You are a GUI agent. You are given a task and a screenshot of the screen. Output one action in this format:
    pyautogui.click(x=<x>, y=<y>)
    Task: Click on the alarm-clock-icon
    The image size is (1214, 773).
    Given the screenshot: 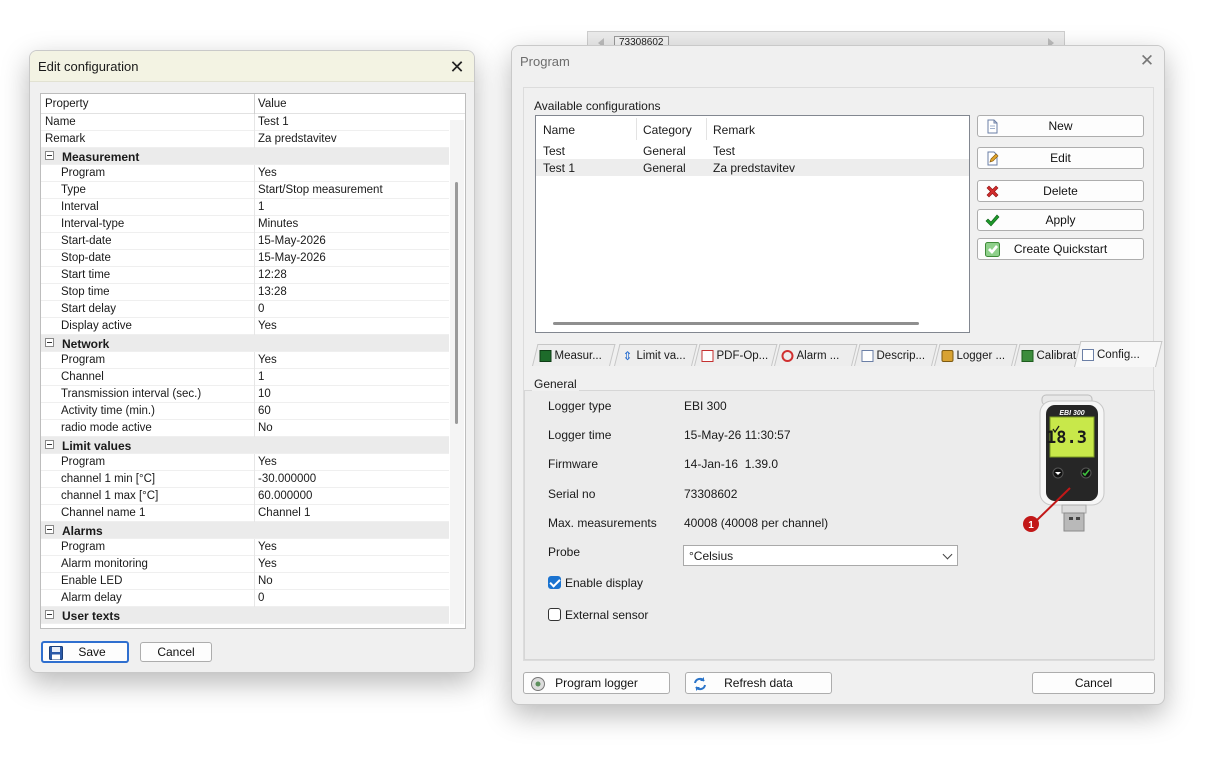 What is the action you would take?
    pyautogui.click(x=787, y=355)
    